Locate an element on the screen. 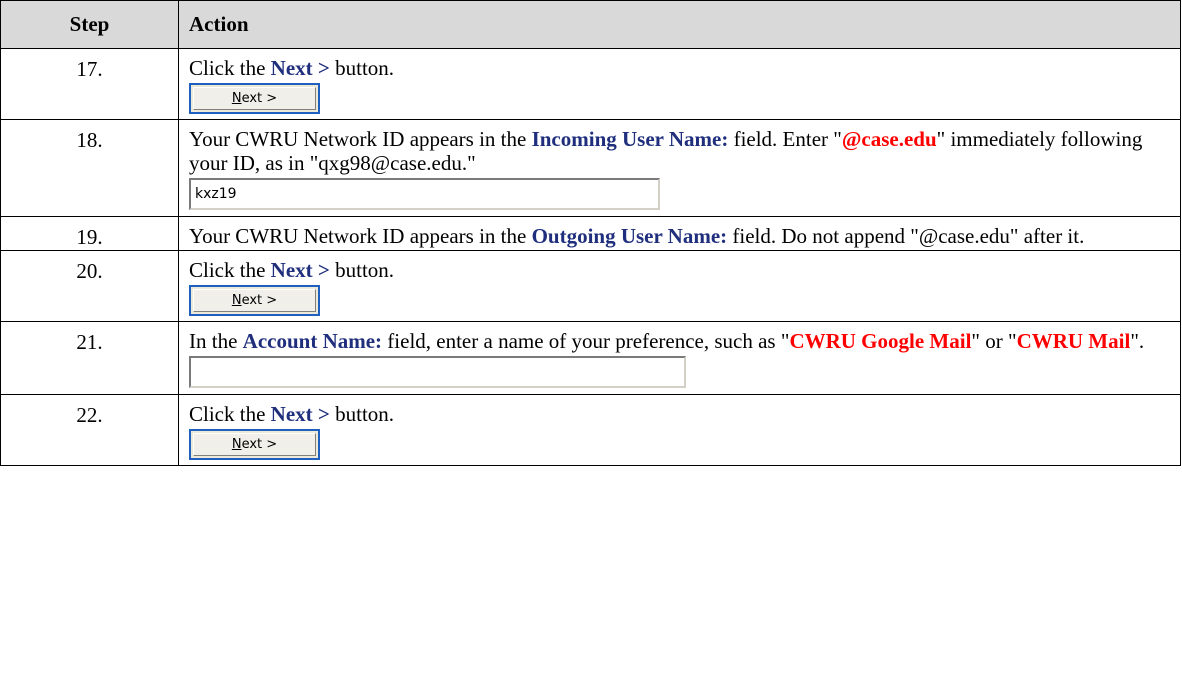 This screenshot has width=1182, height=677. action-text-segment: " or " is located at coordinates (994, 341).